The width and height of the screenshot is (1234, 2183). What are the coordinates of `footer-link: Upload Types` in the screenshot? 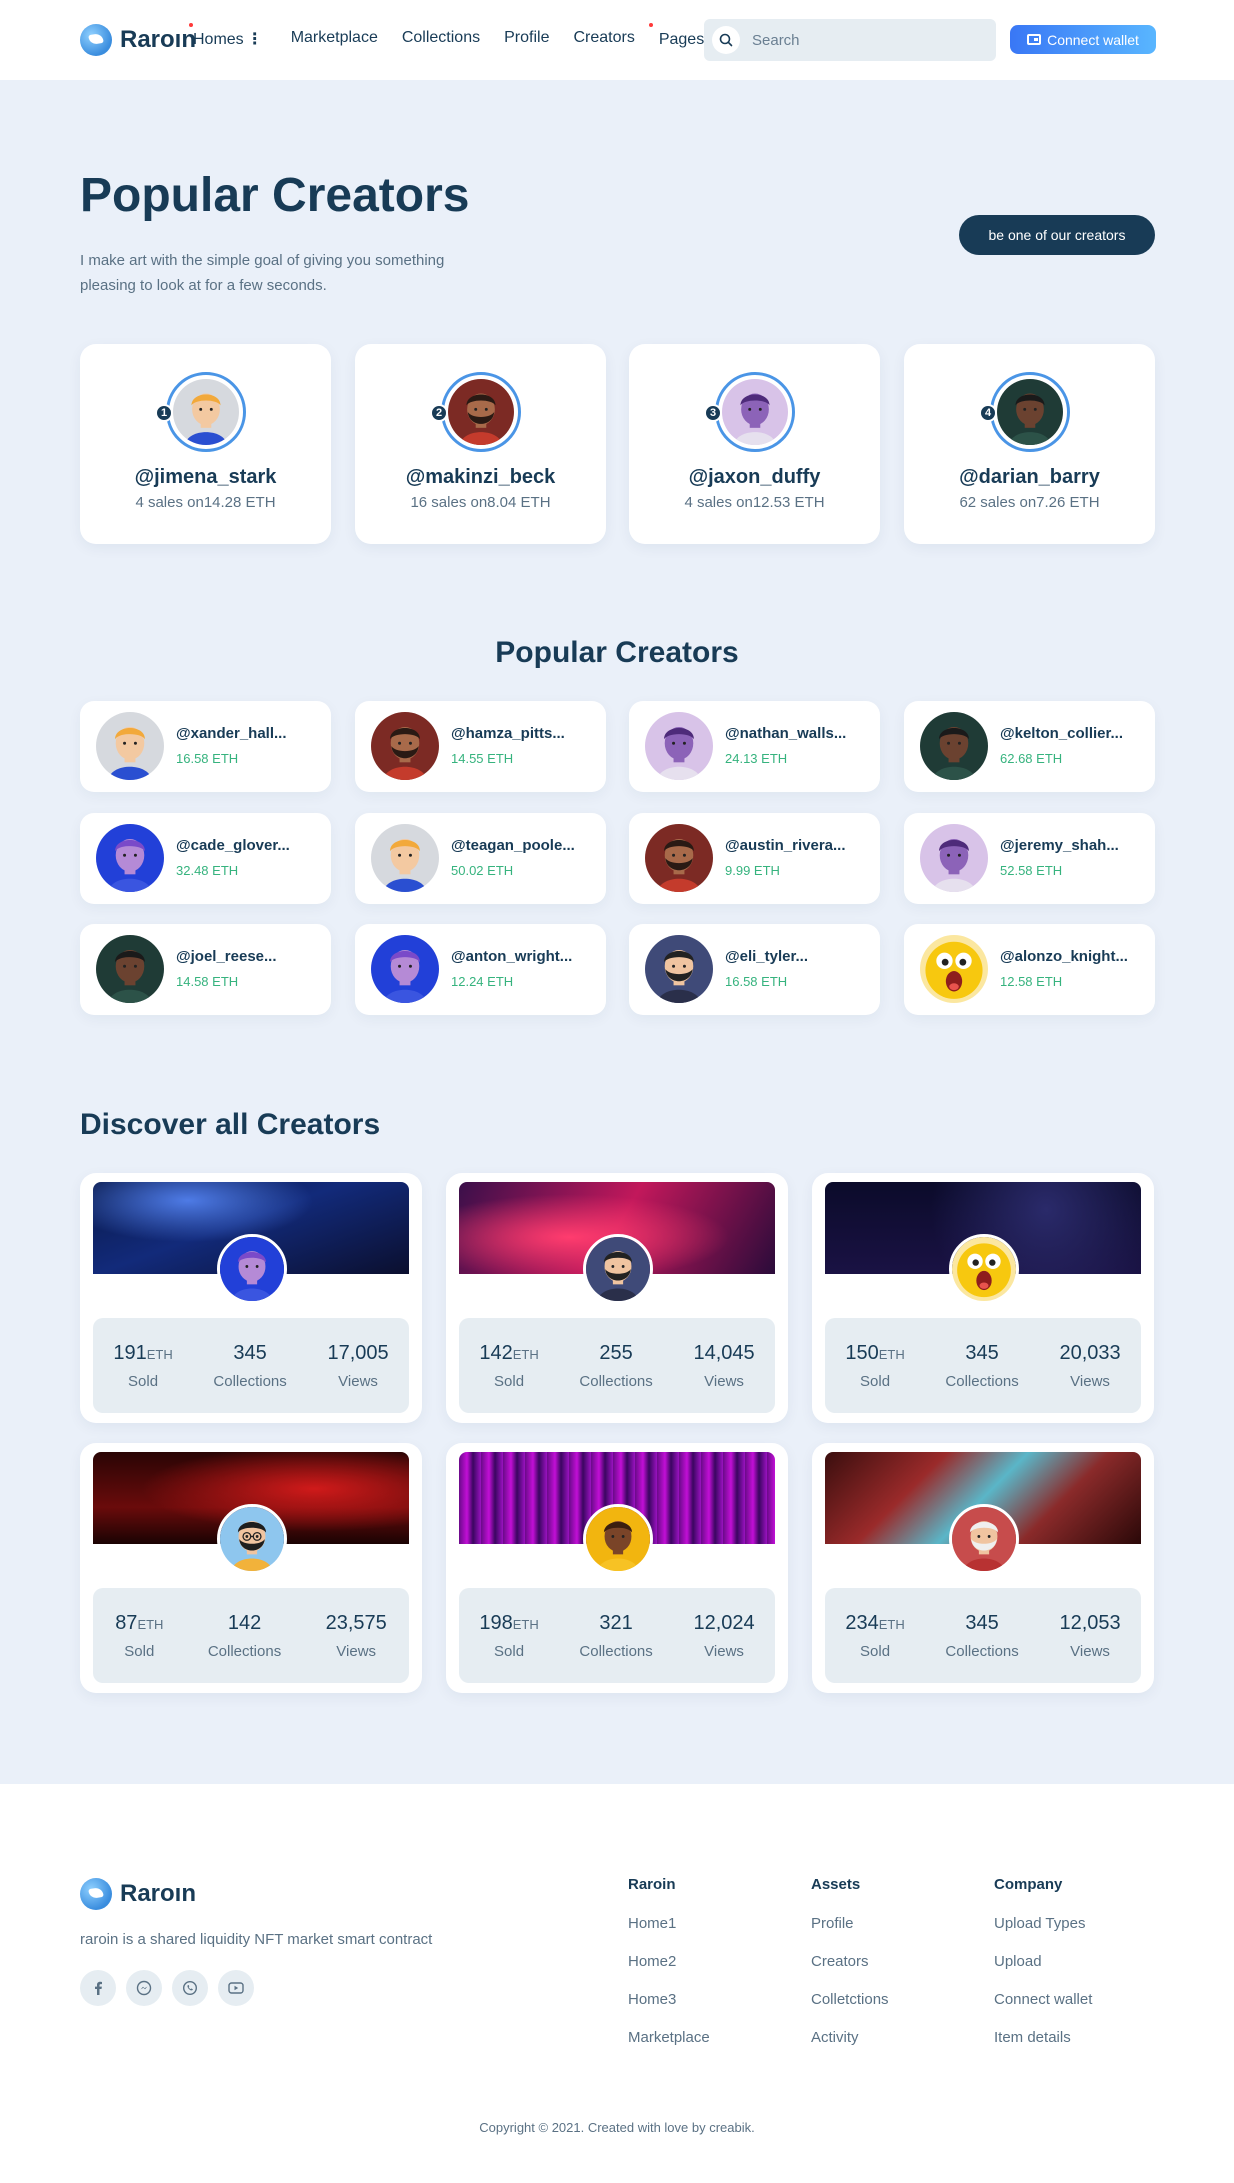 It's located at (1043, 1934).